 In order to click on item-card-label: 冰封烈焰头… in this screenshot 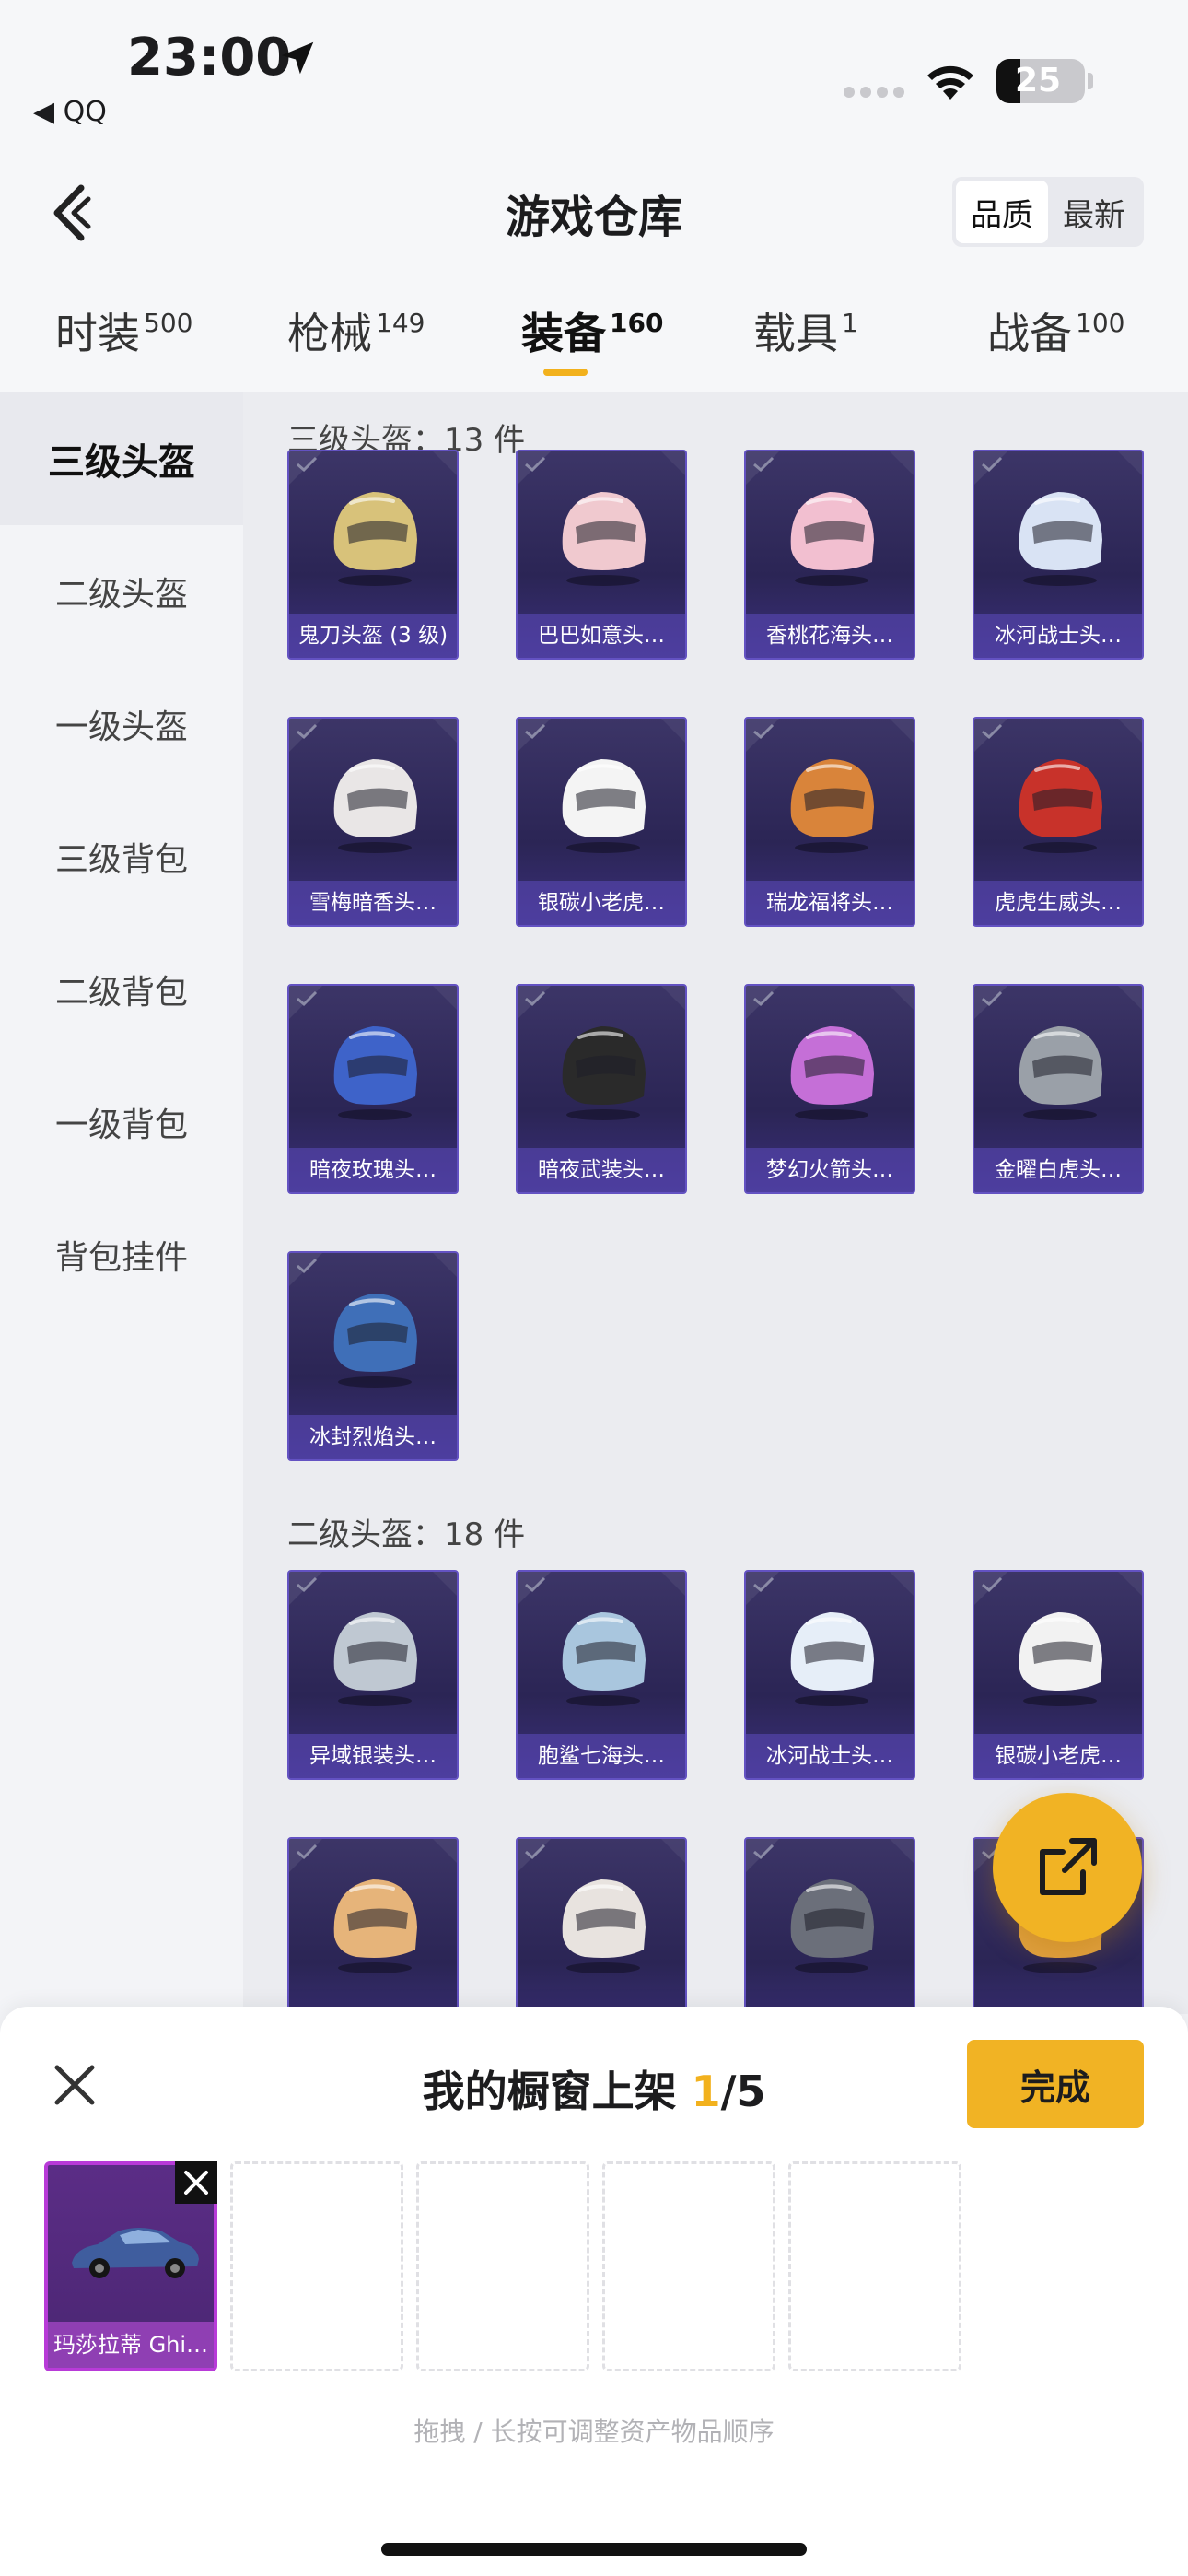, I will do `click(373, 1437)`.